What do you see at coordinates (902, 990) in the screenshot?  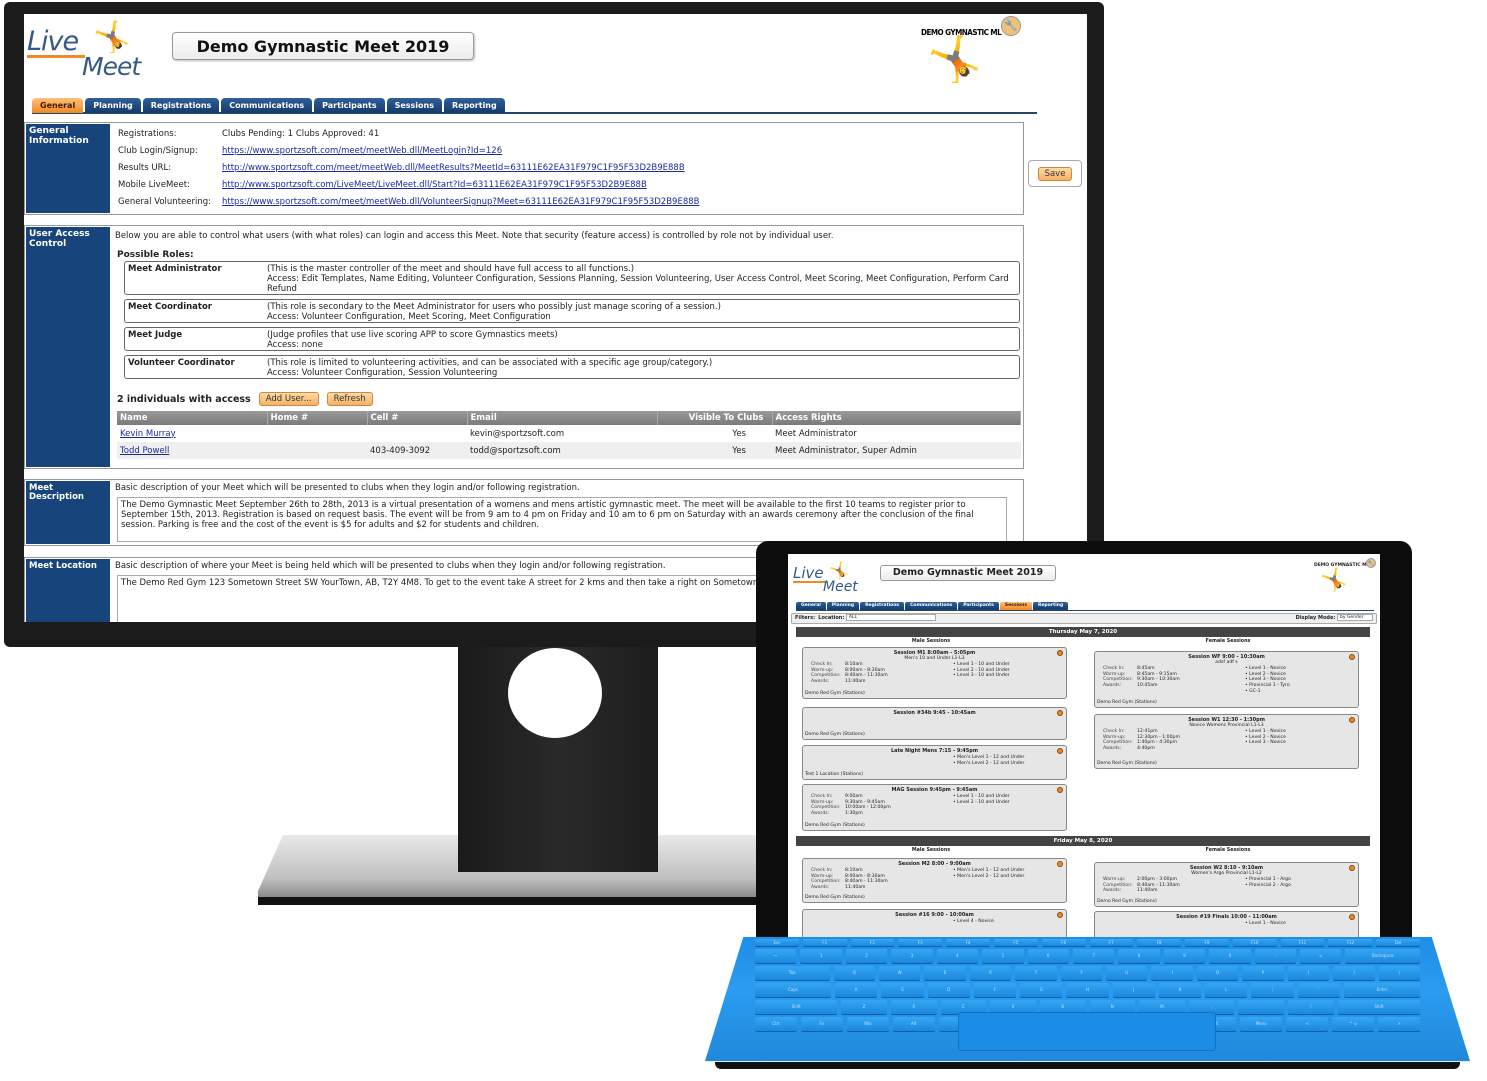 I see `key: S` at bounding box center [902, 990].